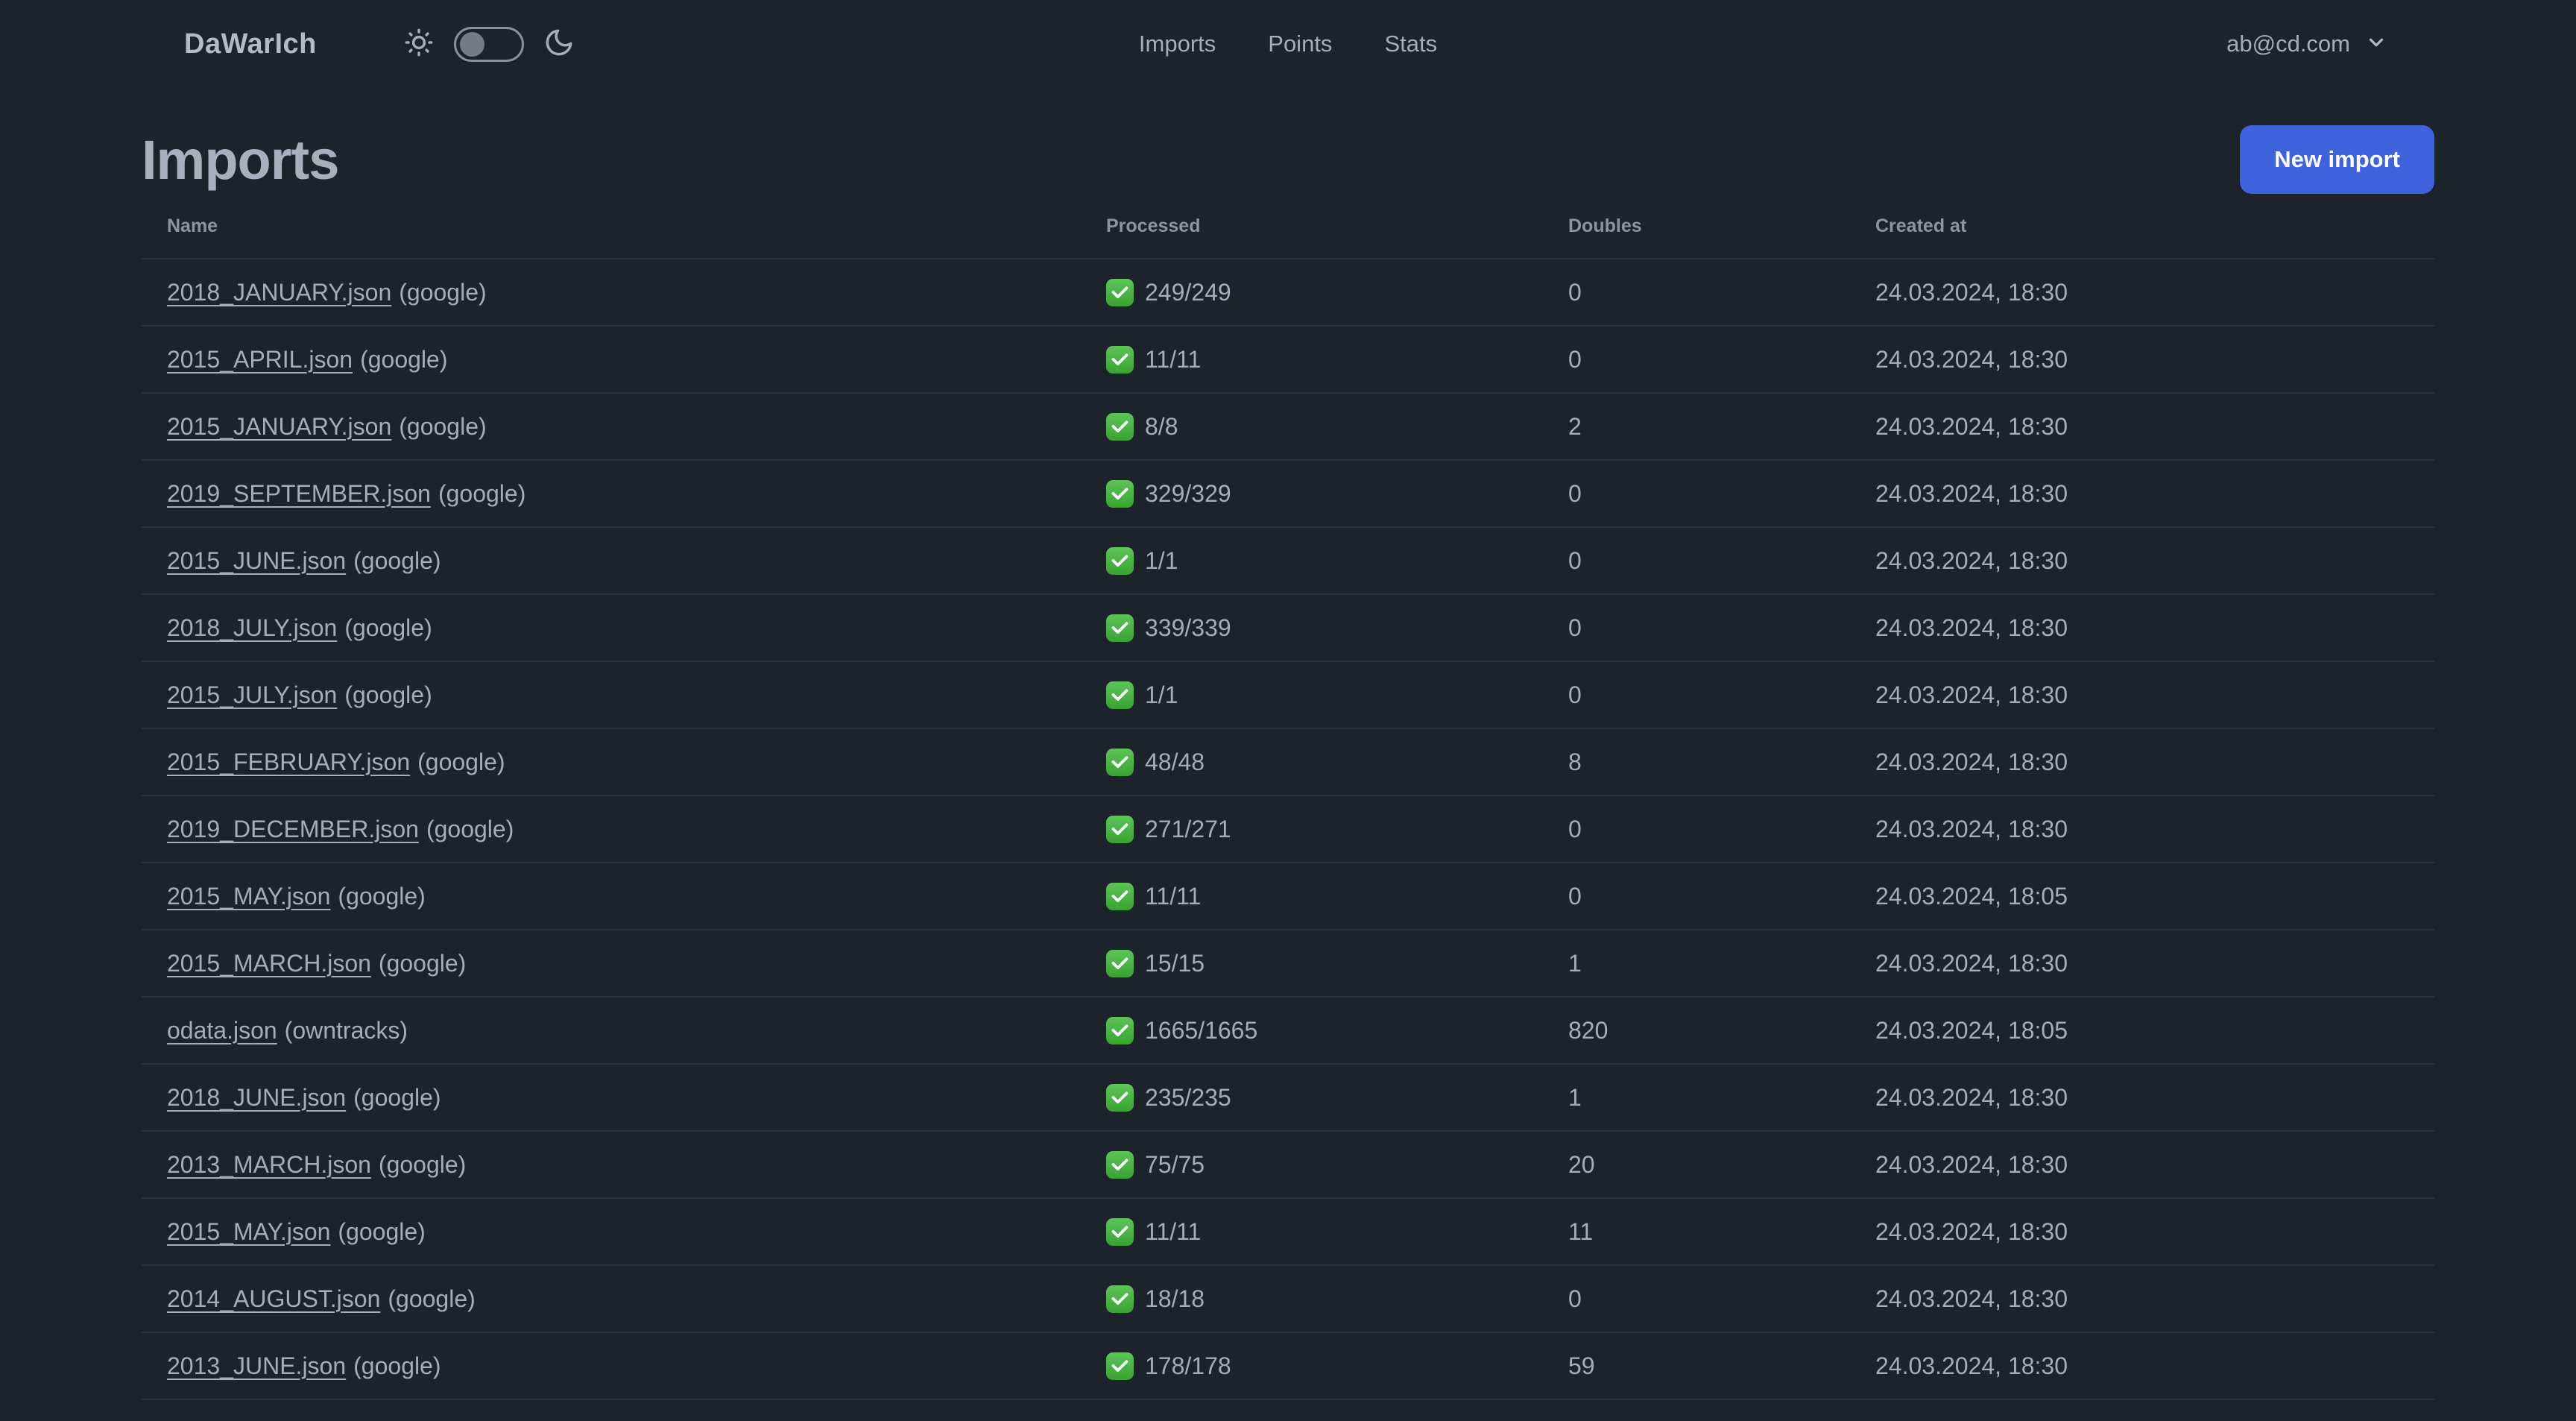  I want to click on doubles-cell: 1, so click(1575, 963).